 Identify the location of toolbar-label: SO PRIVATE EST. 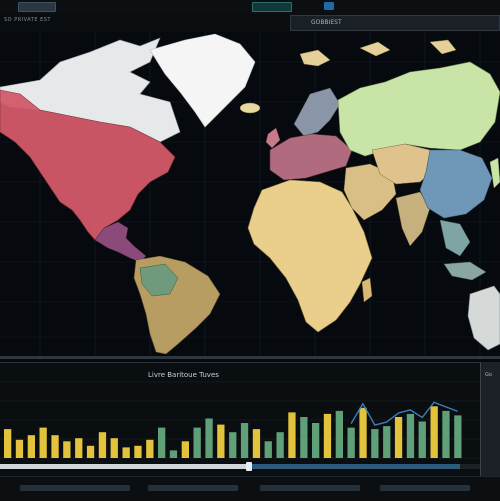
(27, 20).